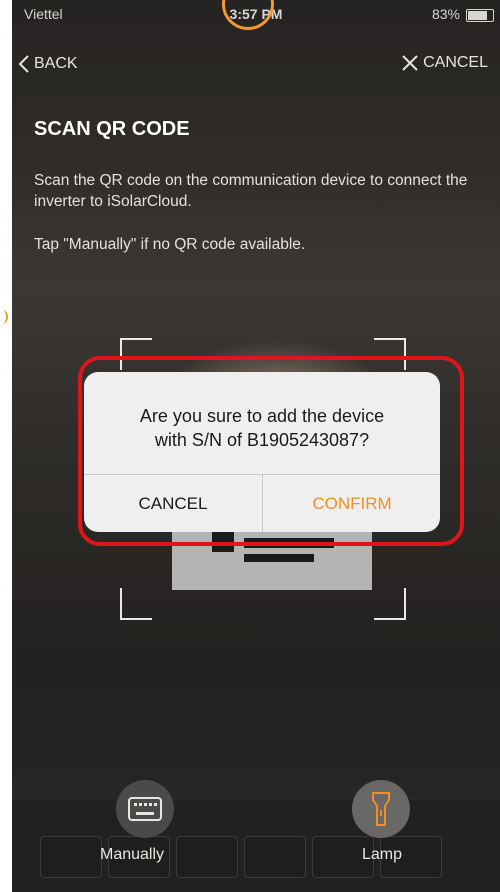  I want to click on battery-percent: 83%, so click(445, 14).